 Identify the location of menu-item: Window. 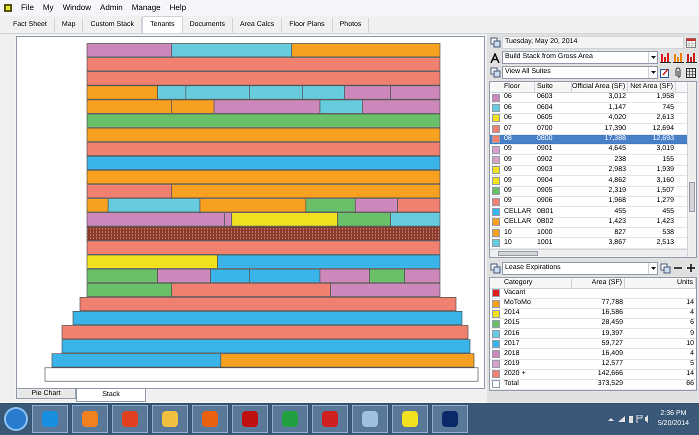
(77, 8).